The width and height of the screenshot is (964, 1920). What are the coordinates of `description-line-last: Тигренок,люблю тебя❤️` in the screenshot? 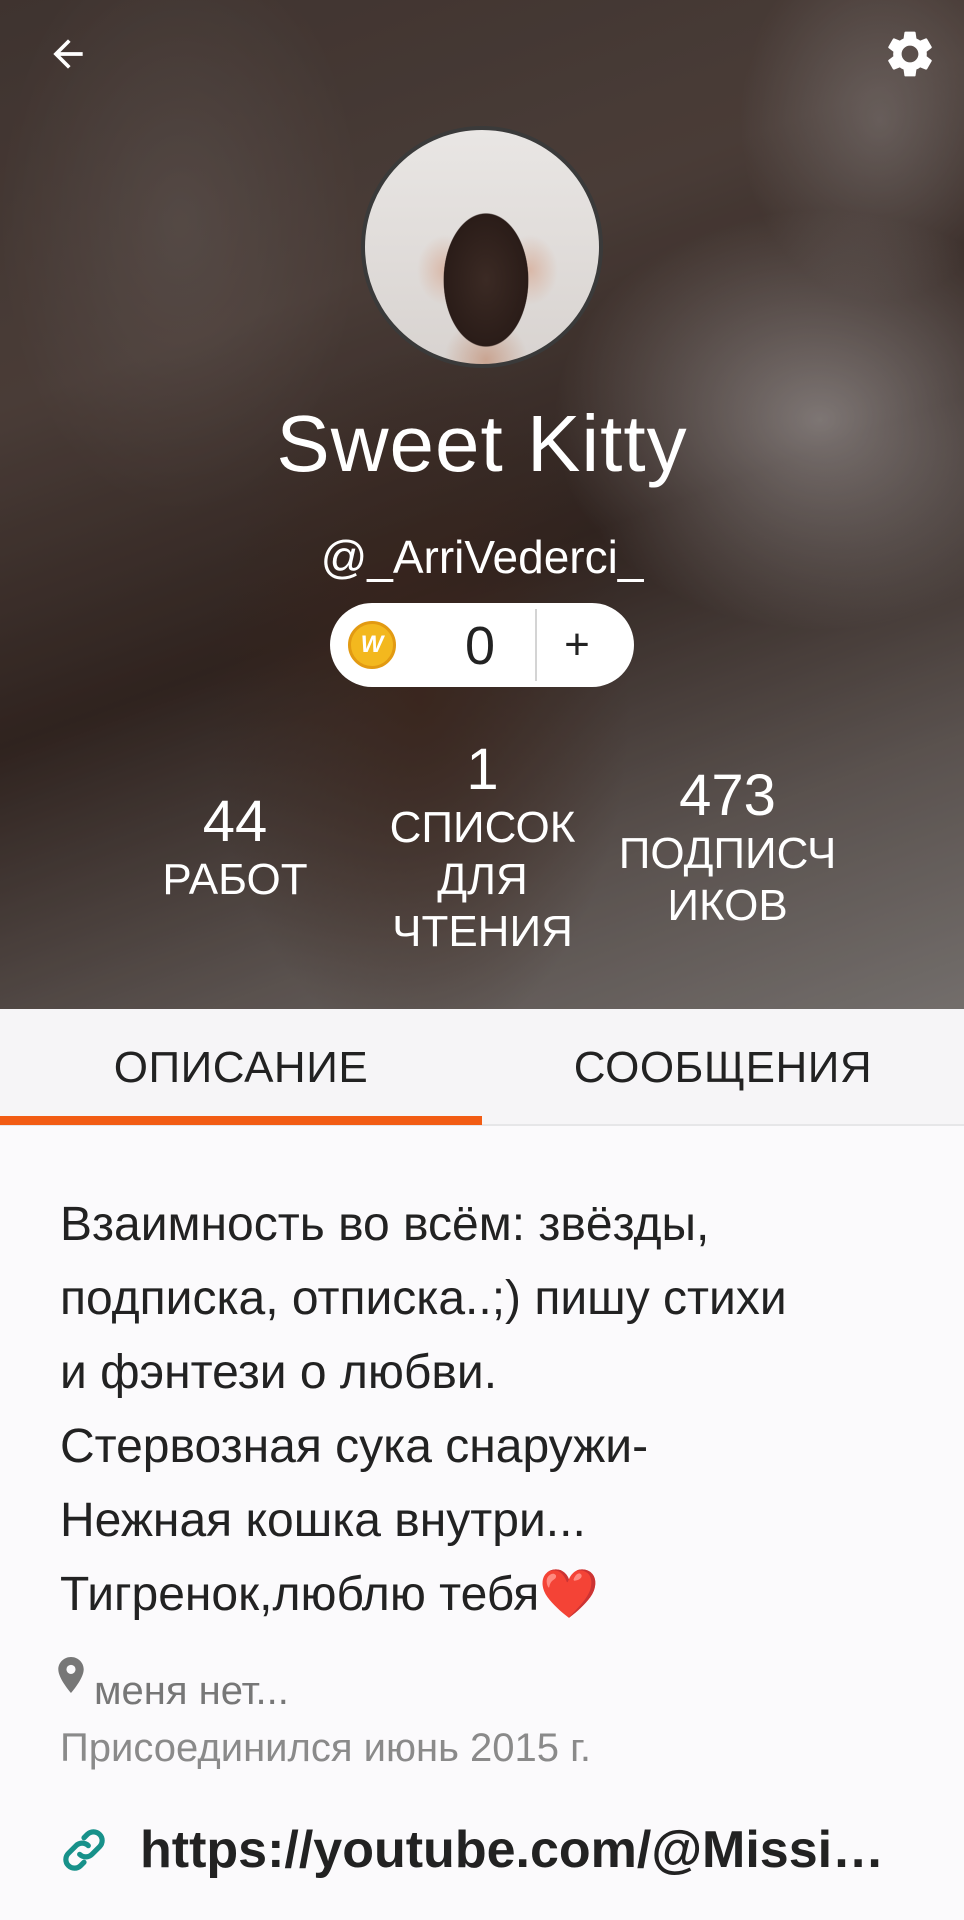 It's located at (490, 1595).